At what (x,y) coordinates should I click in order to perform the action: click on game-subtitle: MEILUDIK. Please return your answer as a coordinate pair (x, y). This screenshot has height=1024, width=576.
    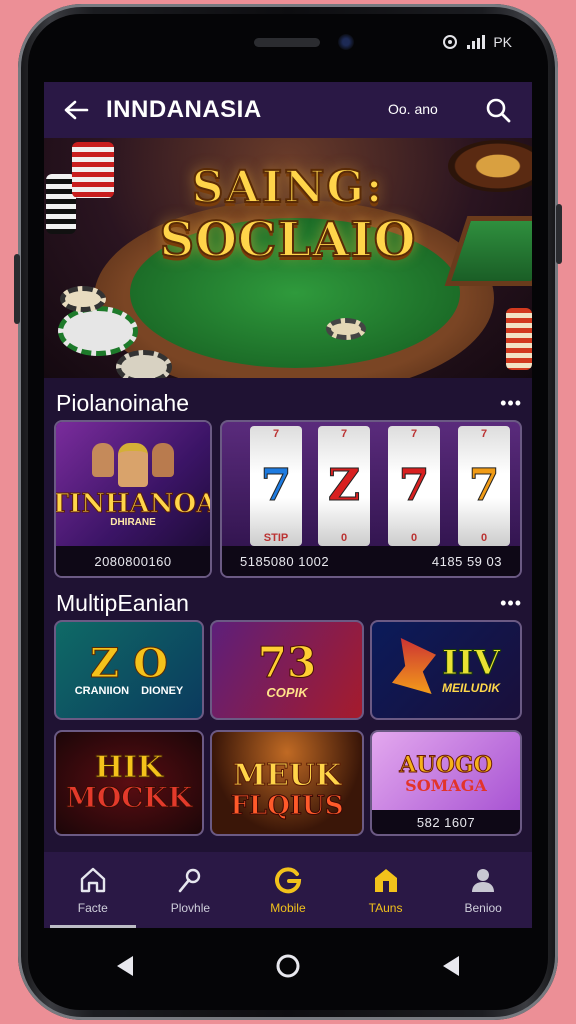
    Looking at the image, I should click on (471, 688).